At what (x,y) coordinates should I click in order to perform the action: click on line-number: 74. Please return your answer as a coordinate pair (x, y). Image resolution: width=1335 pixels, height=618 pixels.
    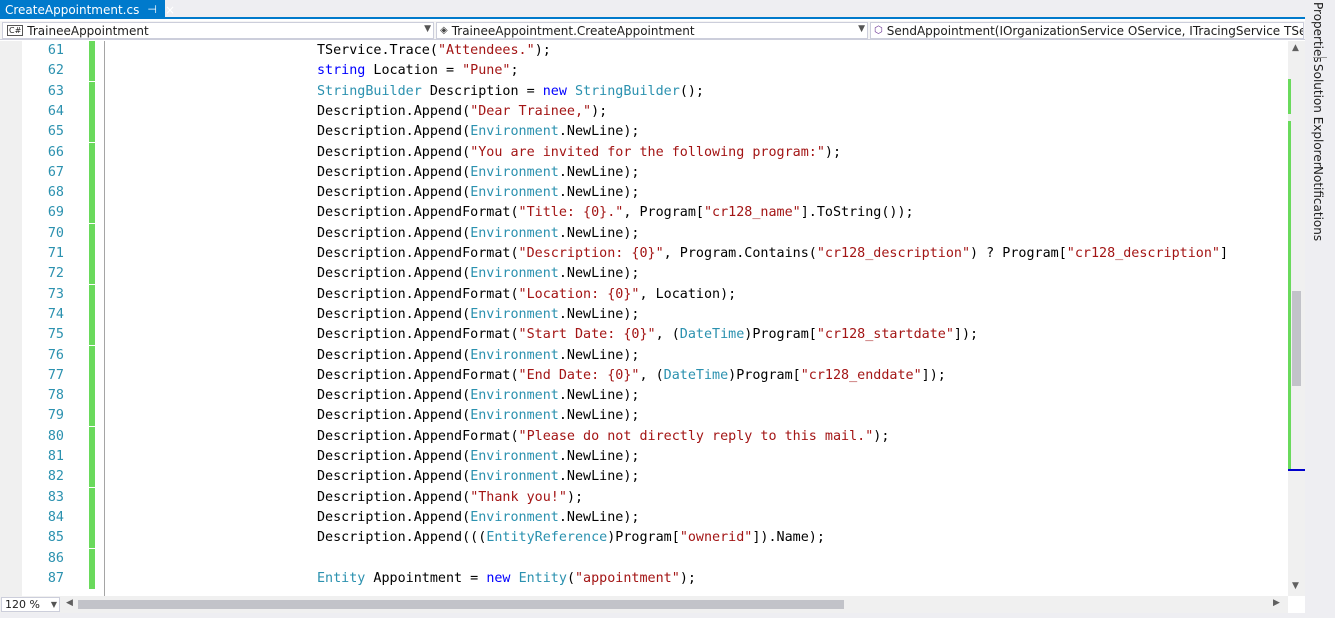
    Looking at the image, I should click on (55, 314).